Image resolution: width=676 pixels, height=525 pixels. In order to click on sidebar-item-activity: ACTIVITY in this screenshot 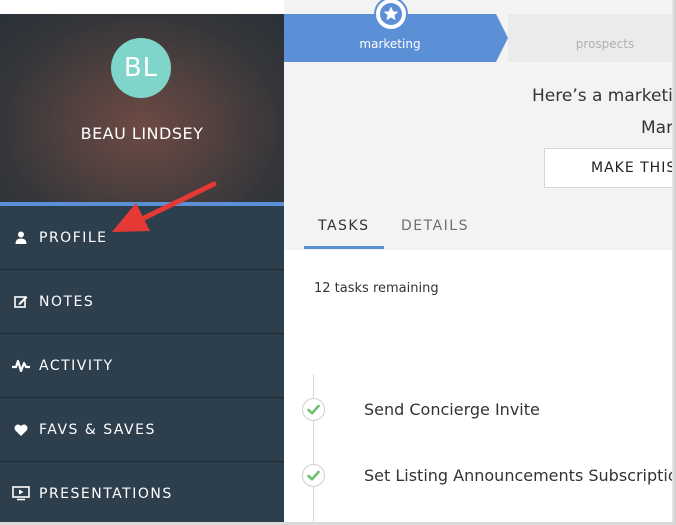, I will do `click(142, 366)`.